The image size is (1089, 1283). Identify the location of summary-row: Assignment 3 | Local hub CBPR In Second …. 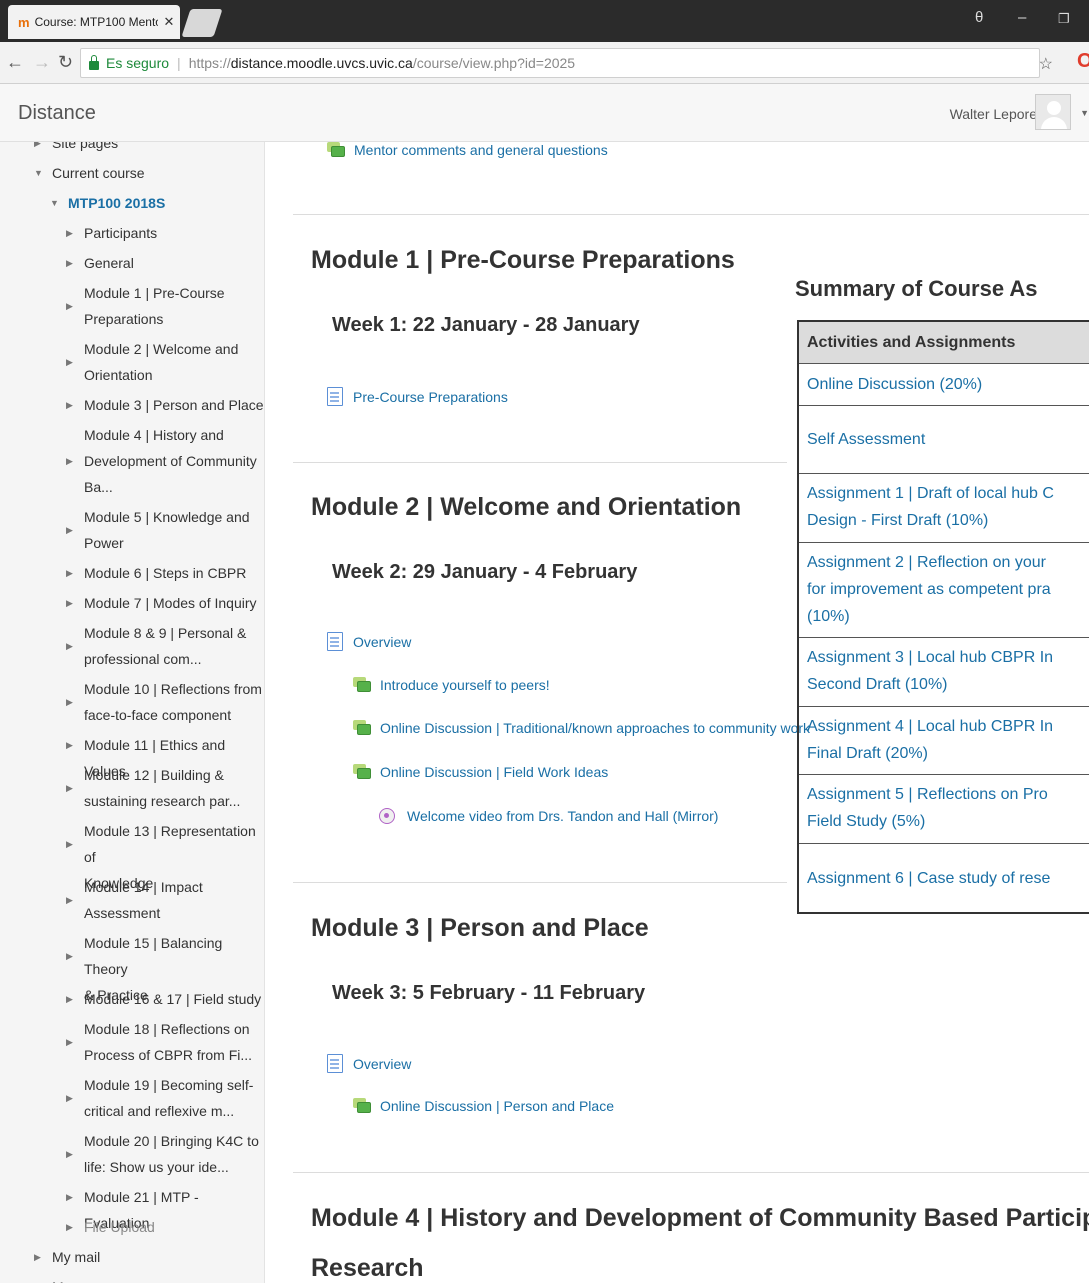
(944, 672).